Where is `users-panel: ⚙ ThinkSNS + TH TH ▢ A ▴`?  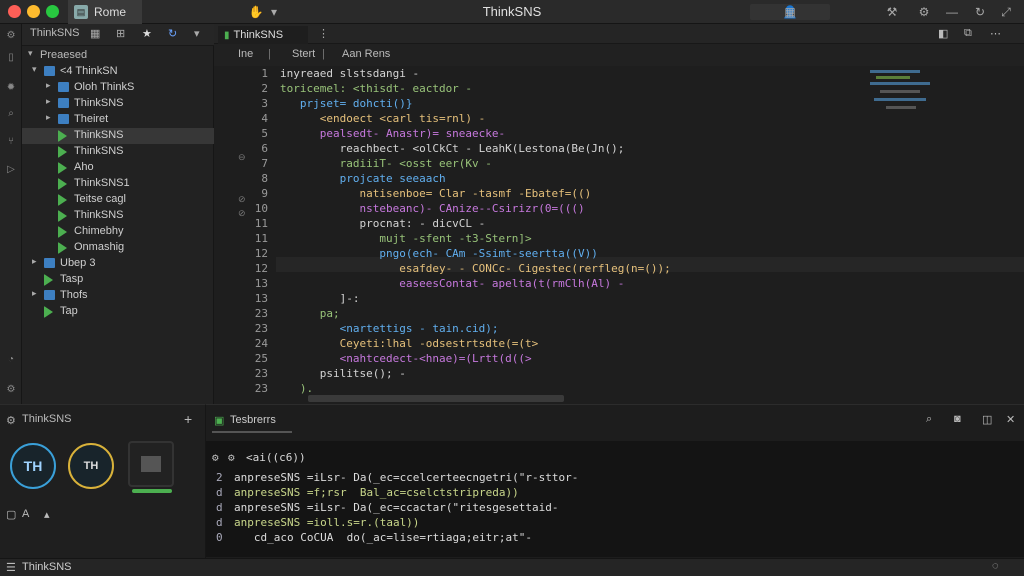 users-panel: ⚙ ThinkSNS + TH TH ▢ A ▴ is located at coordinates (103, 481).